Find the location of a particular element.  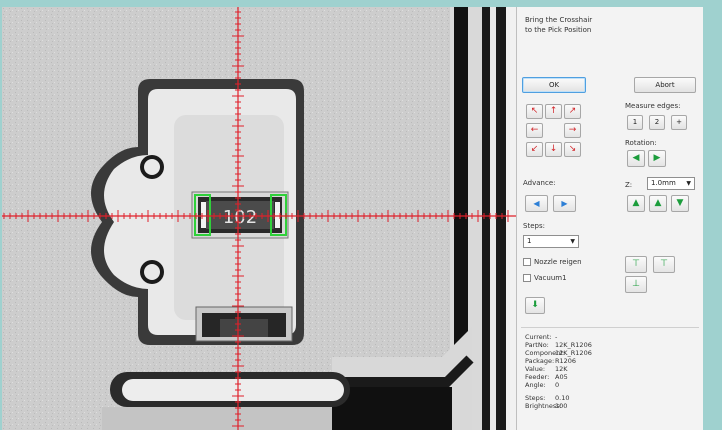

nozzle-label: Nozzle reigen is located at coordinates (558, 262).